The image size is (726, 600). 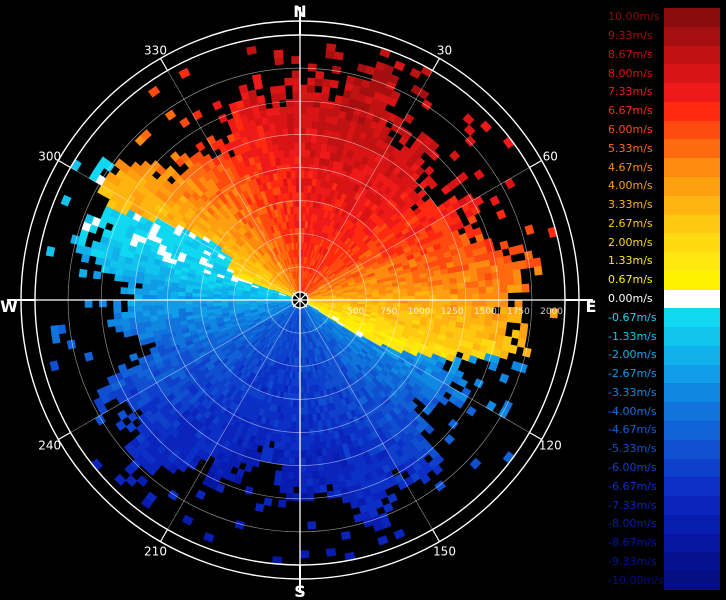 I want to click on bearing-tick, so click(x=436, y=535).